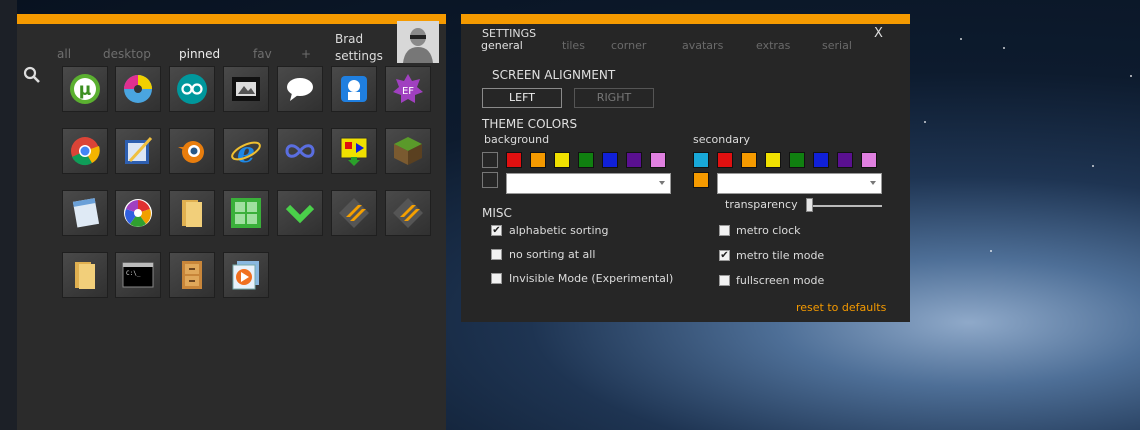  What do you see at coordinates (262, 54) in the screenshot?
I see `tab-fav: fav` at bounding box center [262, 54].